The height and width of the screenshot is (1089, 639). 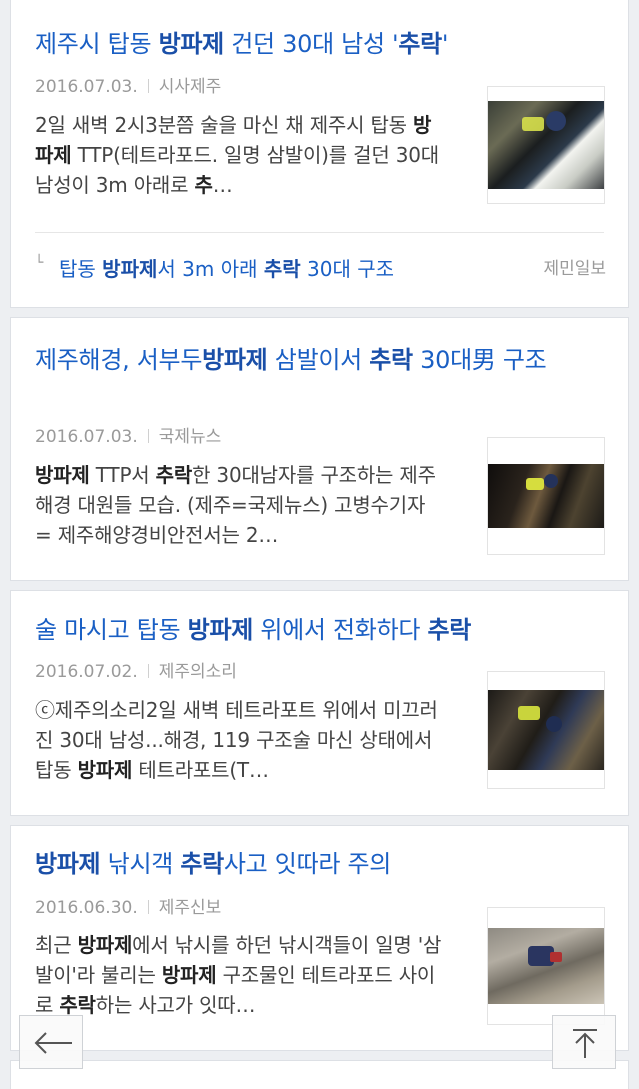 I want to click on article-source: 시사제주, so click(x=190, y=87).